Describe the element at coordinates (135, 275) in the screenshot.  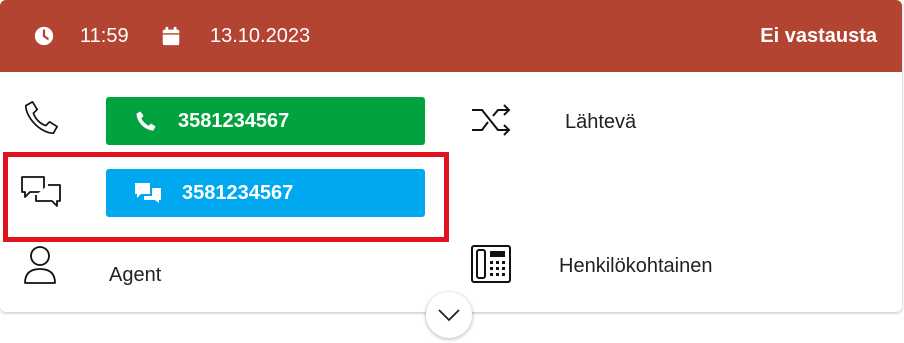
I see `agent-label: Agent` at that location.